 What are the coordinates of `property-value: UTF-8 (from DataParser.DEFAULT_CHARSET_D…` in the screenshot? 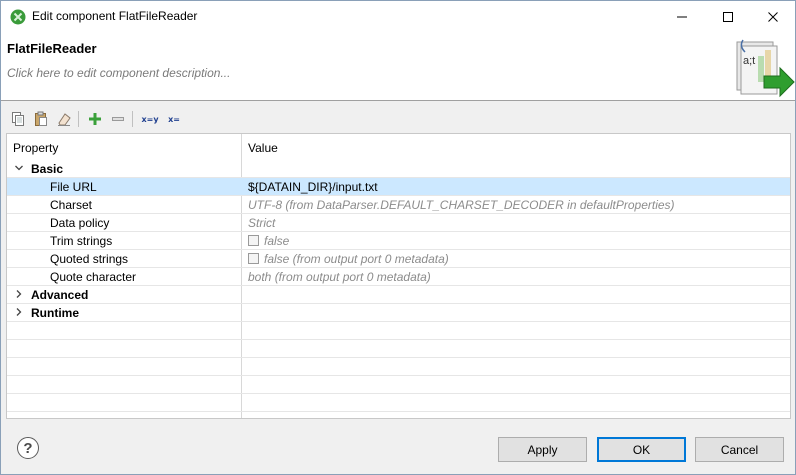 It's located at (461, 205).